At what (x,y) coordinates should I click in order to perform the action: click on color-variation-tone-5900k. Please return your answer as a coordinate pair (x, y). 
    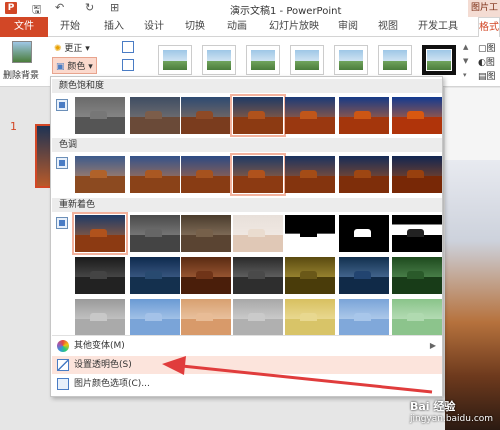
    Looking at the image, I should click on (206, 174).